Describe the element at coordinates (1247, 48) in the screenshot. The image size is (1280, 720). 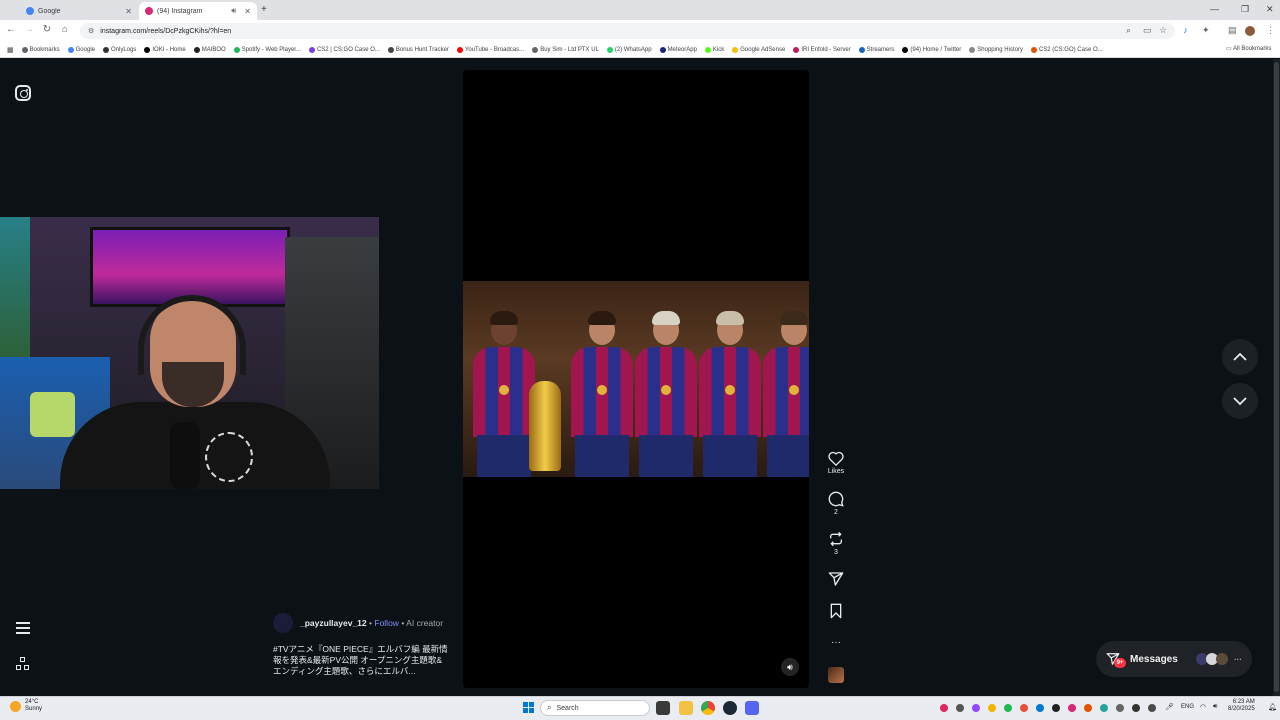
I see `all-bookmarks-button: ▭ All Bookmarks` at that location.